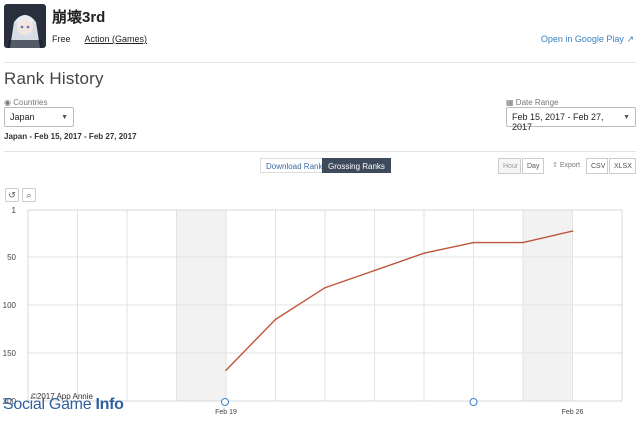  What do you see at coordinates (116, 39) in the screenshot?
I see `category-link: Action (Games)` at bounding box center [116, 39].